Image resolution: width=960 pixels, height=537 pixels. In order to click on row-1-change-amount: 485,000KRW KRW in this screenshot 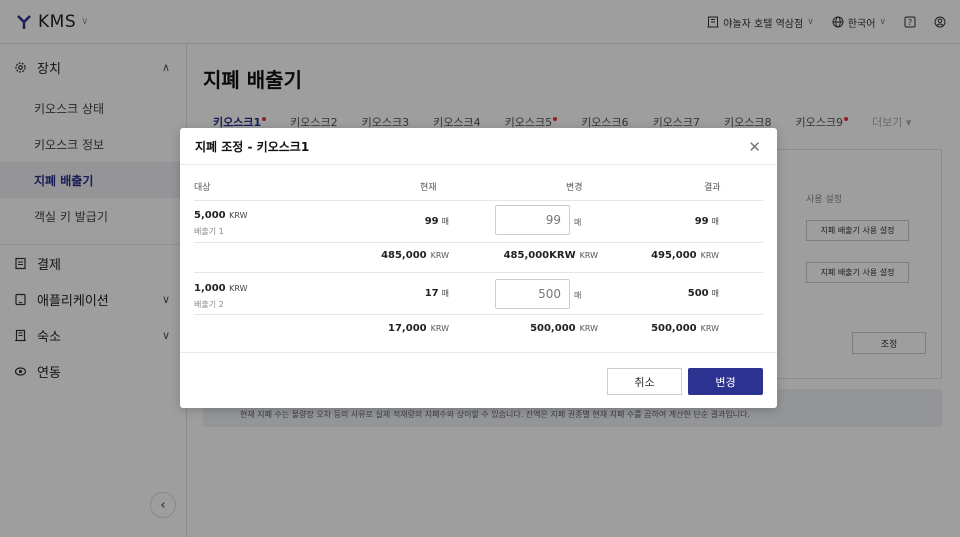, I will do `click(541, 255)`.